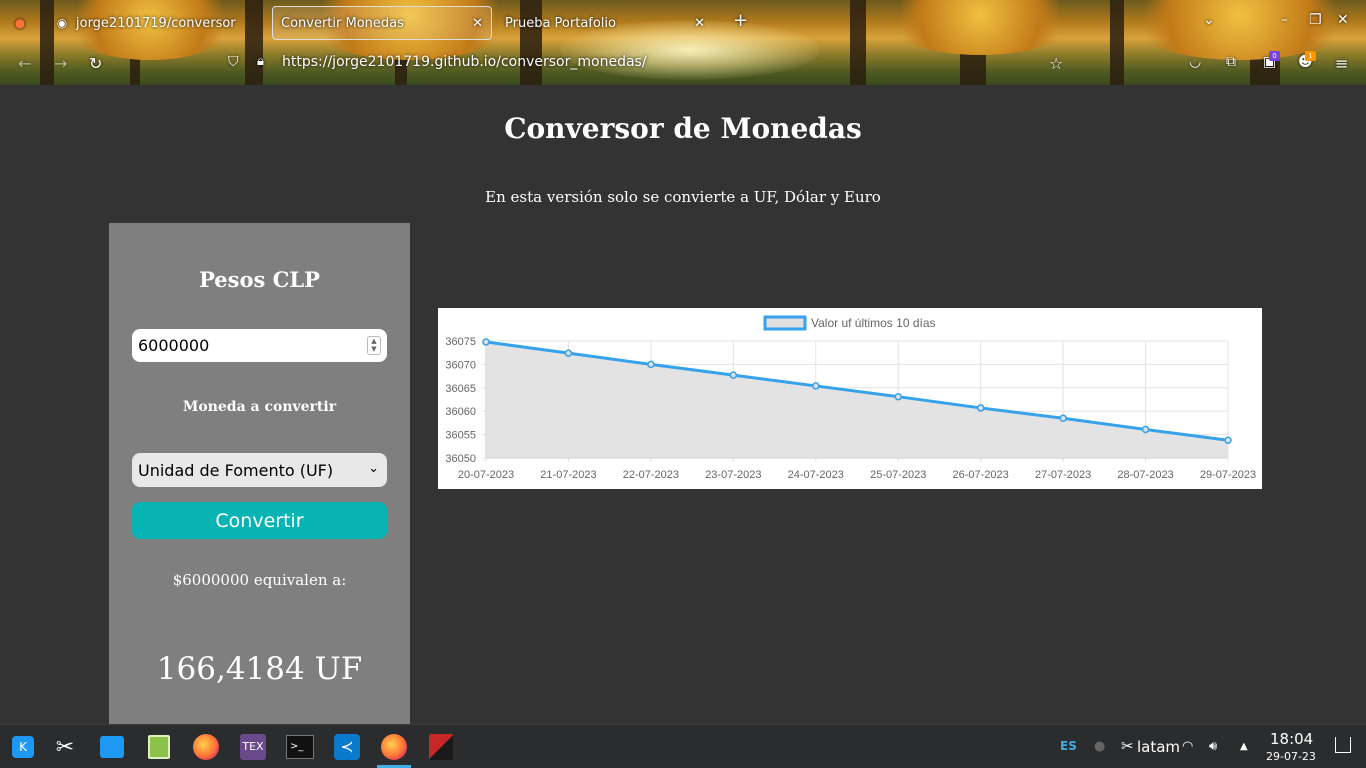 This screenshot has width=1366, height=768. Describe the element at coordinates (651, 475) in the screenshot. I see `x-tick-label: 22-07-2023` at that location.